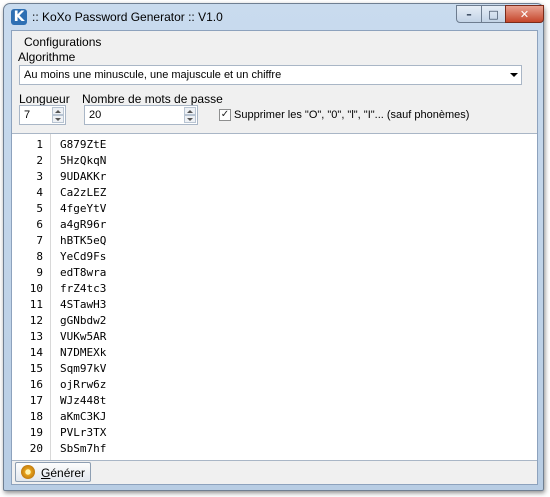  I want to click on line-number: 18, so click(36, 416).